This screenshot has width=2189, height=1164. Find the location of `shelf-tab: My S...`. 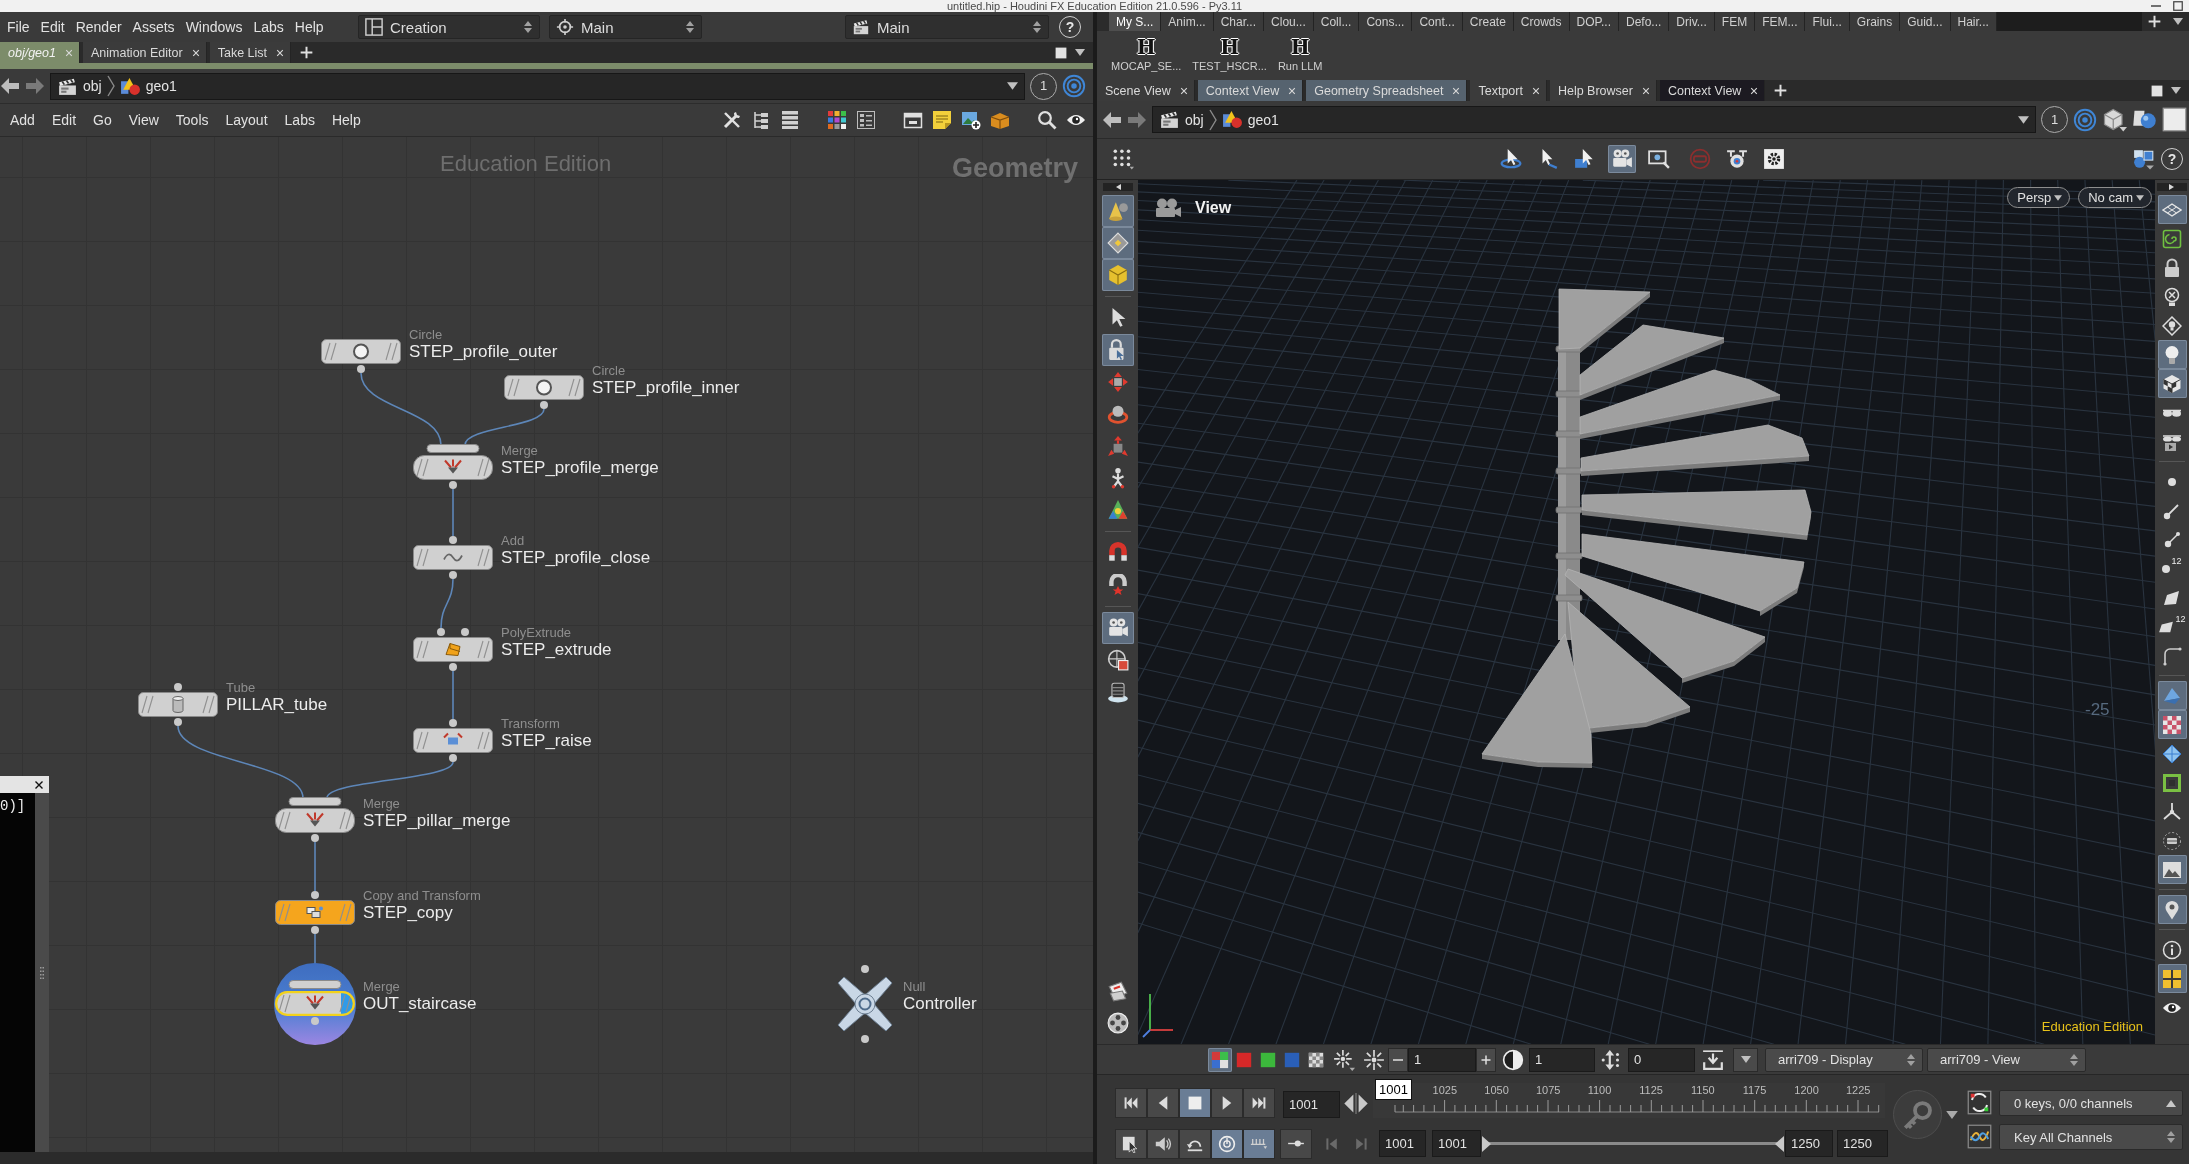

shelf-tab: My S... is located at coordinates (1135, 21).